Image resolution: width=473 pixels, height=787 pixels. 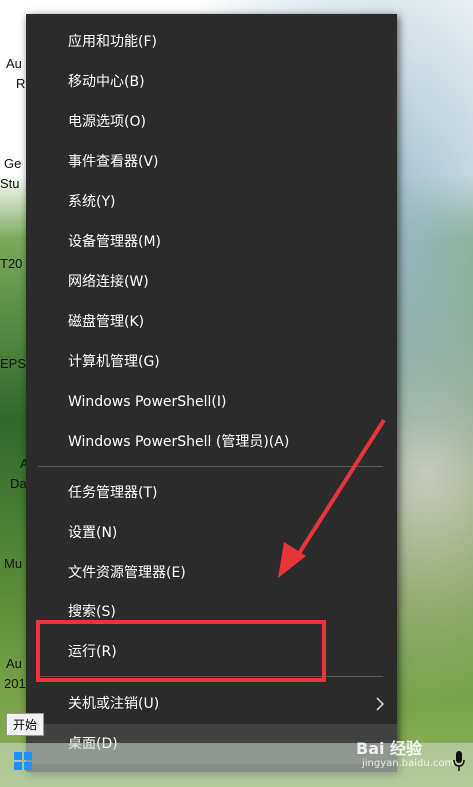 I want to click on annotation-arrow-icon, so click(x=332, y=498).